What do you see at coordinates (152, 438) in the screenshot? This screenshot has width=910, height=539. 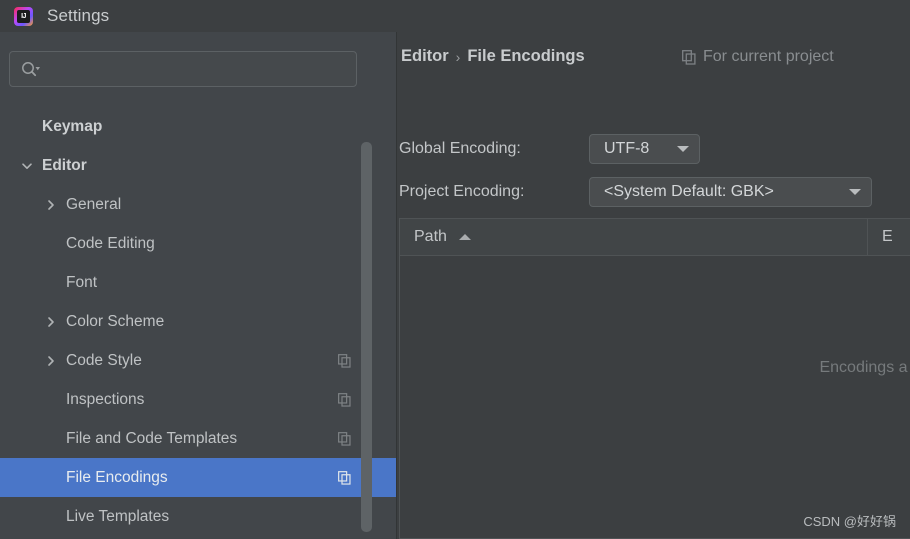 I see `sidebar-item-label: File and Code Templates` at bounding box center [152, 438].